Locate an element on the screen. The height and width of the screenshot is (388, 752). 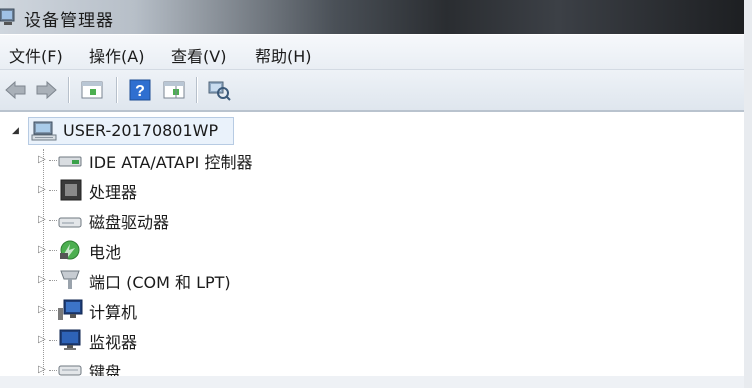
properties-pane-icon is located at coordinates (92, 90).